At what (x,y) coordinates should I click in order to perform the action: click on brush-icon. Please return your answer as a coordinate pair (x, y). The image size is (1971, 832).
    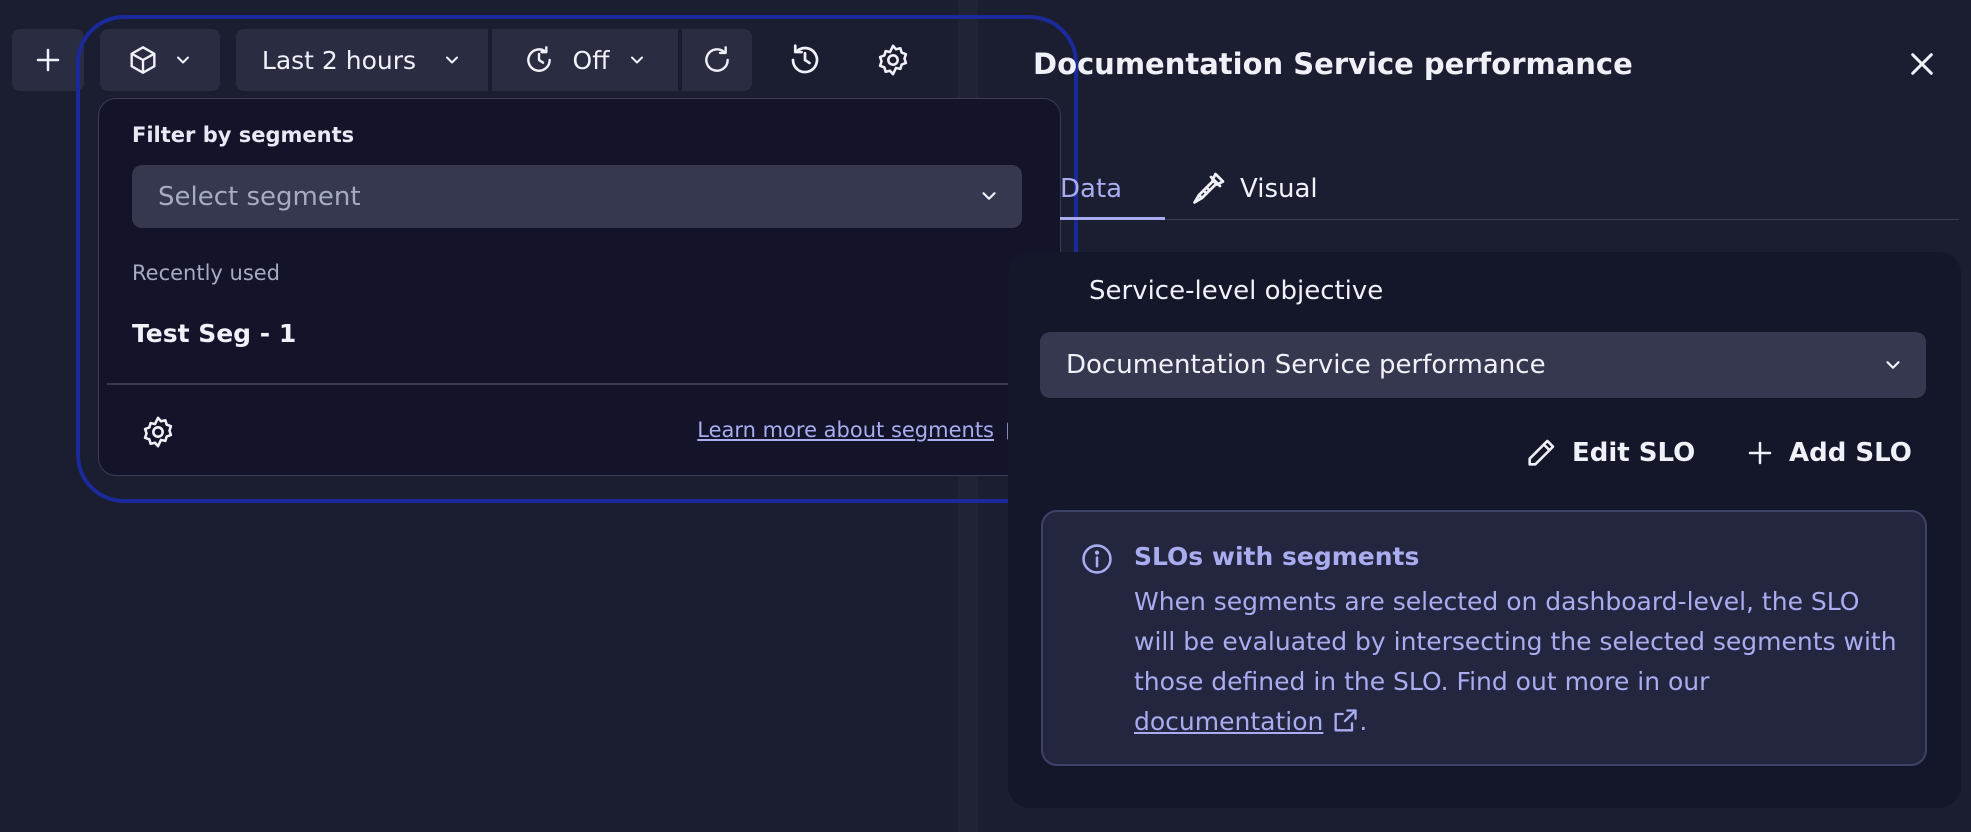
    Looking at the image, I should click on (1209, 188).